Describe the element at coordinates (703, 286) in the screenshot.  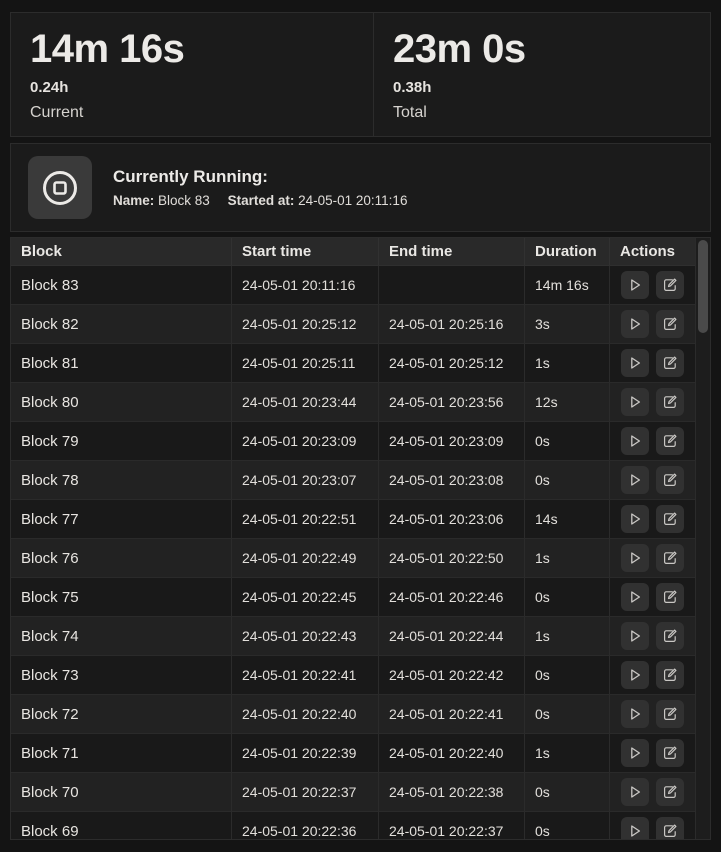
I see `table-scrollbar-thumb` at that location.